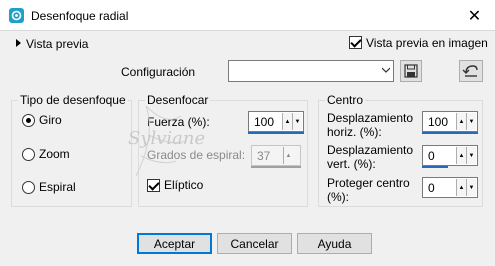  I want to click on radio-giro: Giro, so click(42, 120).